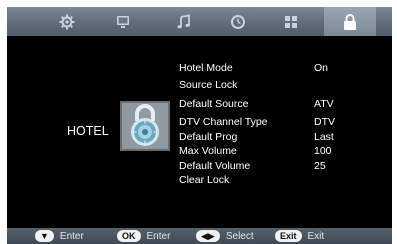 The image size is (397, 244). Describe the element at coordinates (215, 166) in the screenshot. I see `menu-item-label: Default Volume` at that location.